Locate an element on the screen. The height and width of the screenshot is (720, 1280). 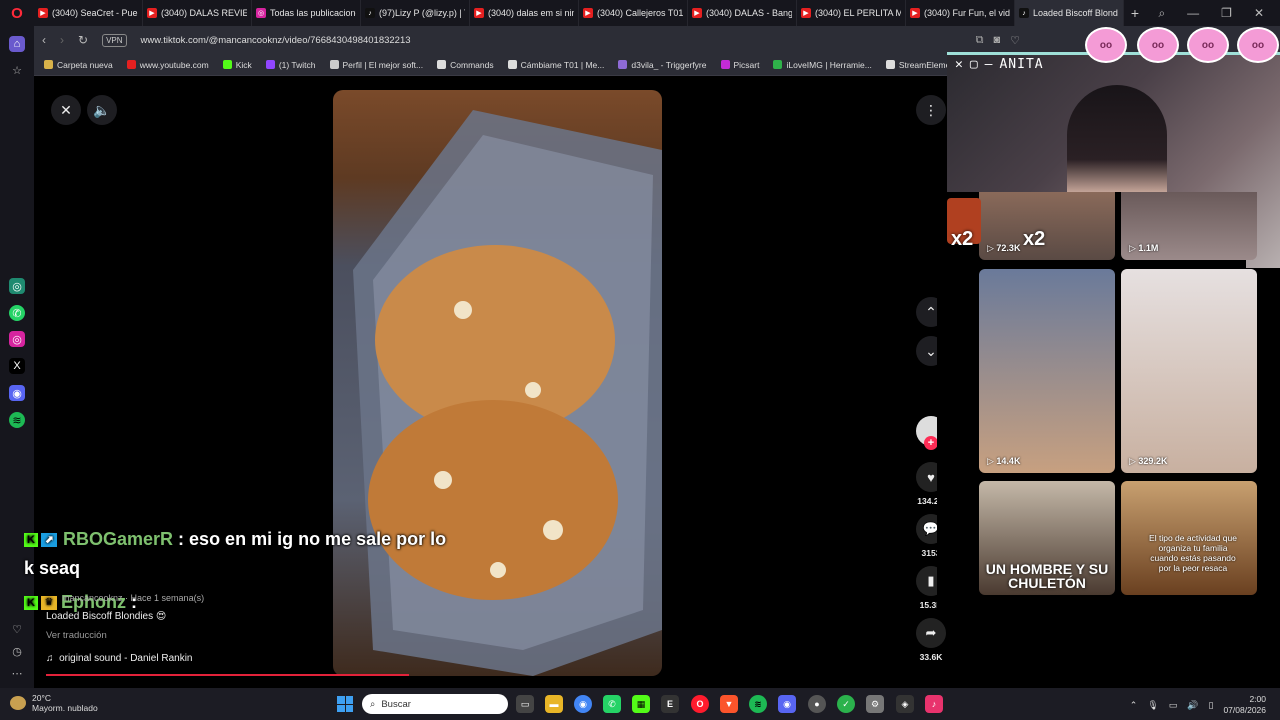
home-icon: ⌂ is located at coordinates (17, 44).